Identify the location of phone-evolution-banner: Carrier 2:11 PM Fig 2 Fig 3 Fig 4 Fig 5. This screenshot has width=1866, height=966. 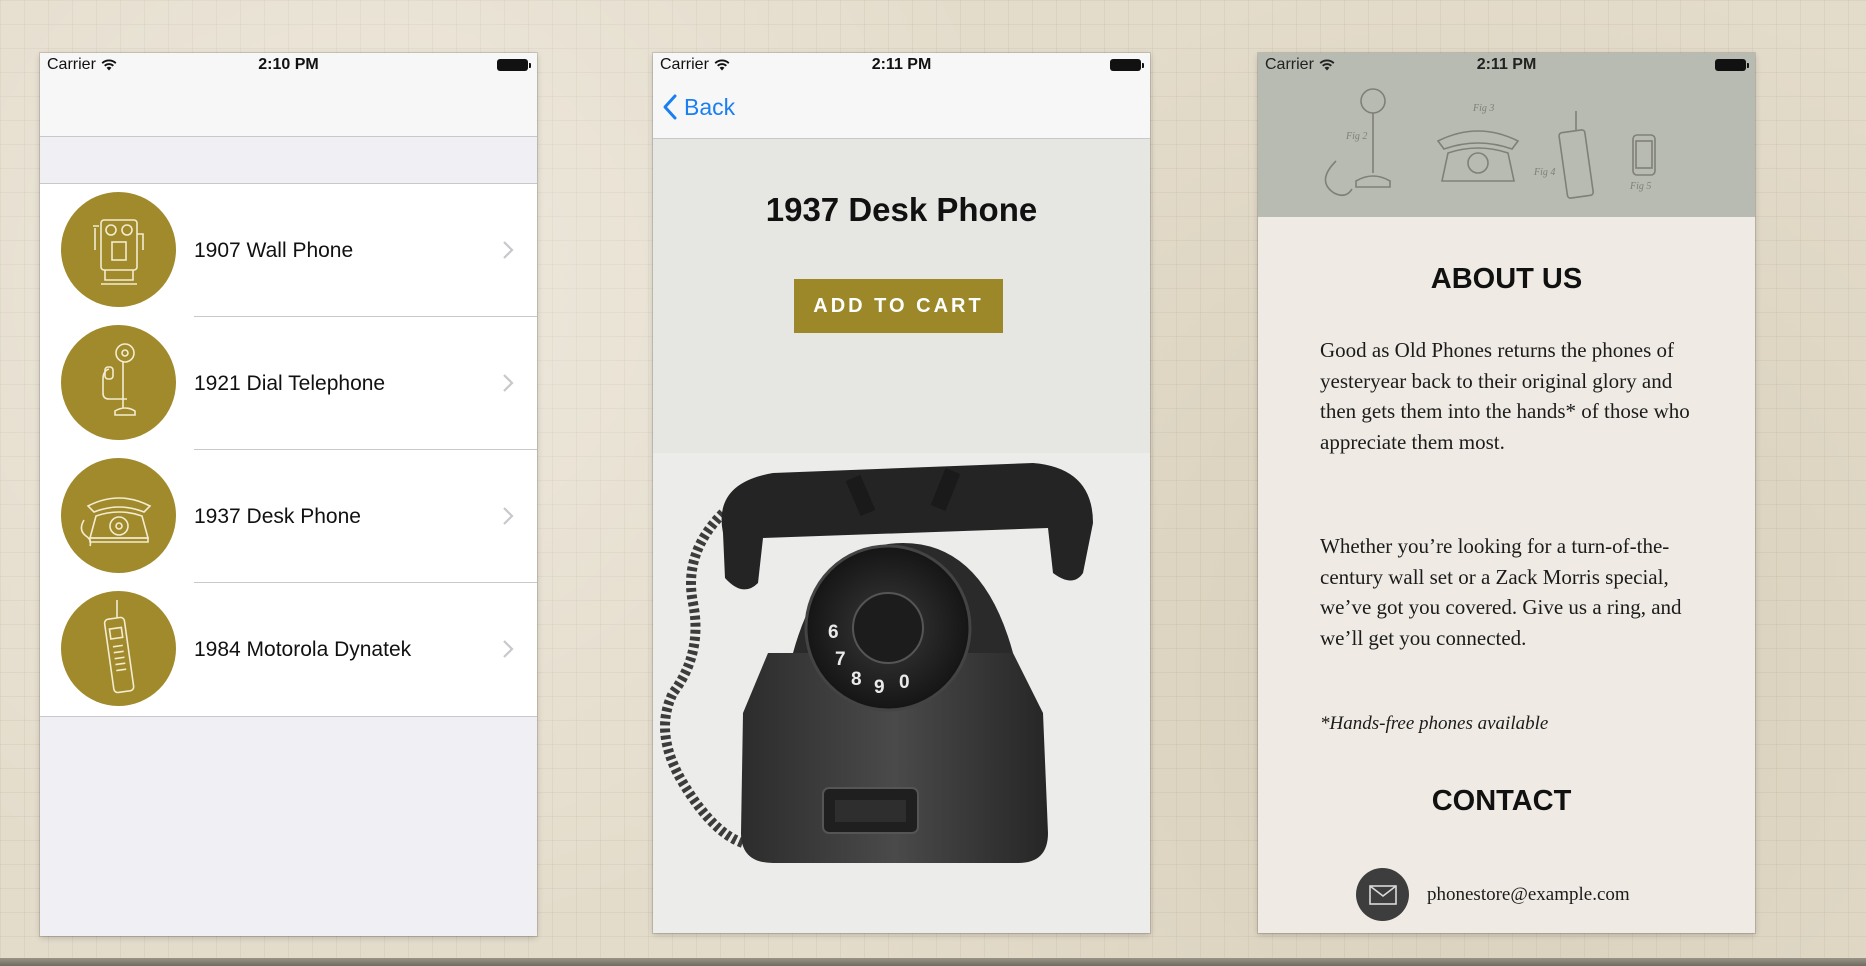
(1506, 135).